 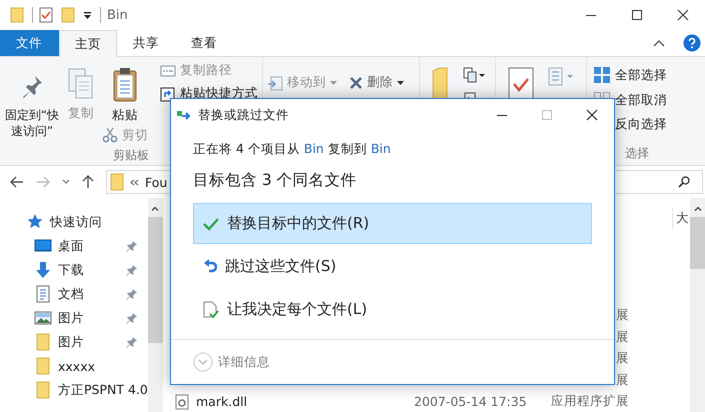 What do you see at coordinates (204, 43) in the screenshot?
I see `ribbon-tab: 查看` at bounding box center [204, 43].